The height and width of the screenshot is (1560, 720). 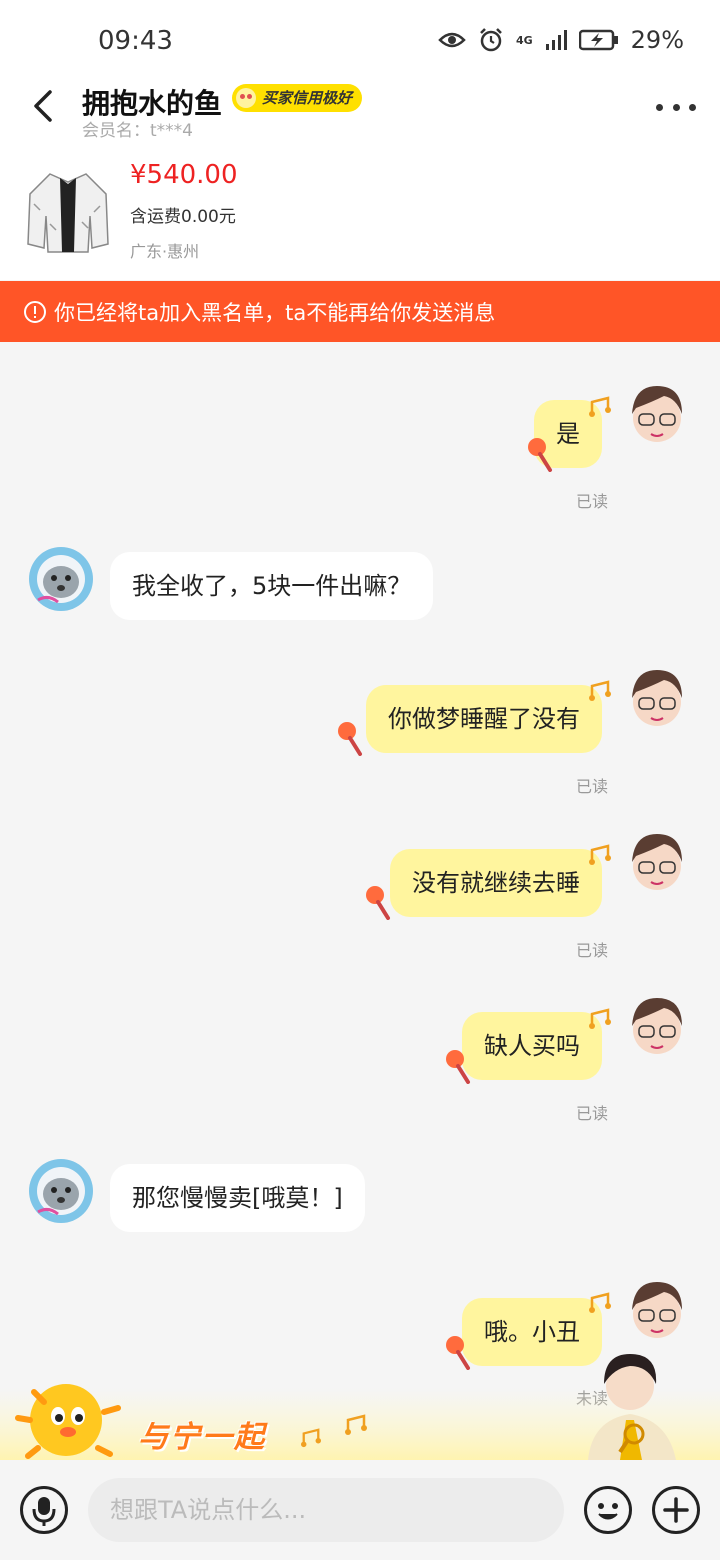 What do you see at coordinates (246, 98) in the screenshot?
I see `credit-face-icon` at bounding box center [246, 98].